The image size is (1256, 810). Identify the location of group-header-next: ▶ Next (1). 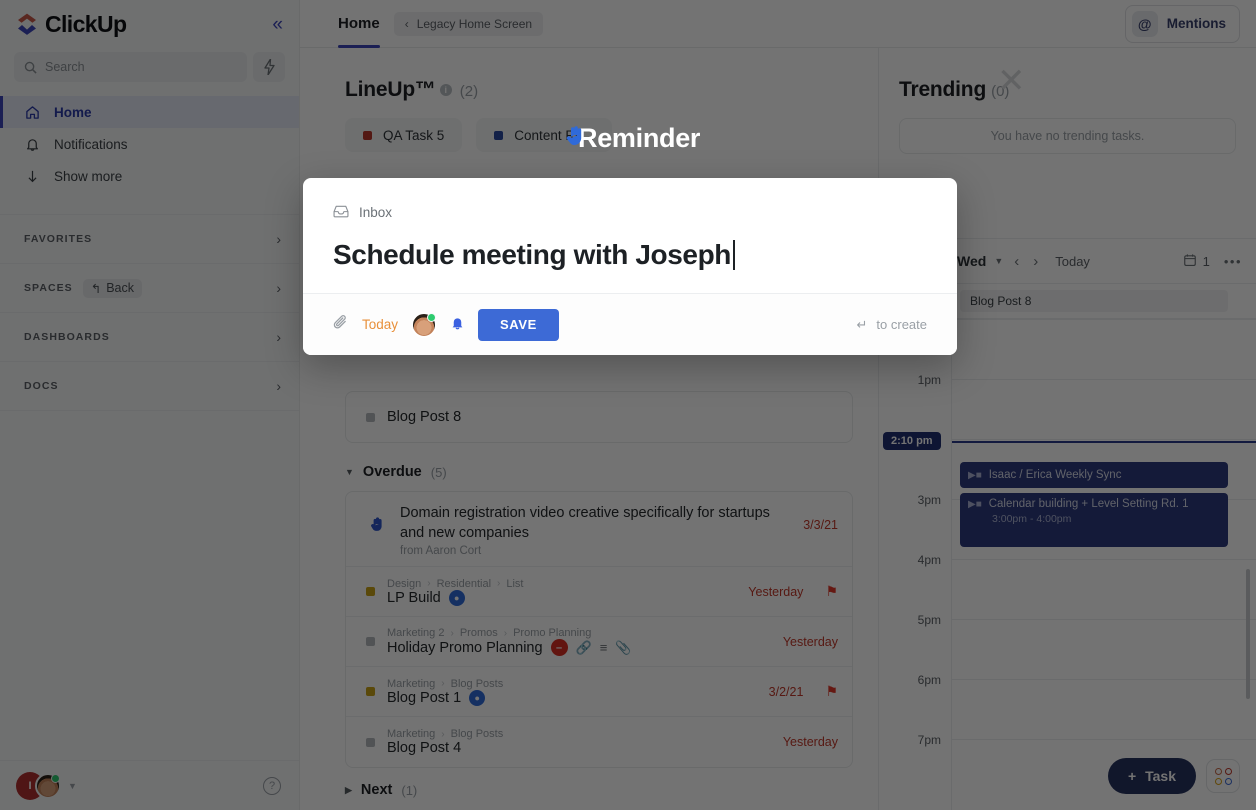
(599, 790).